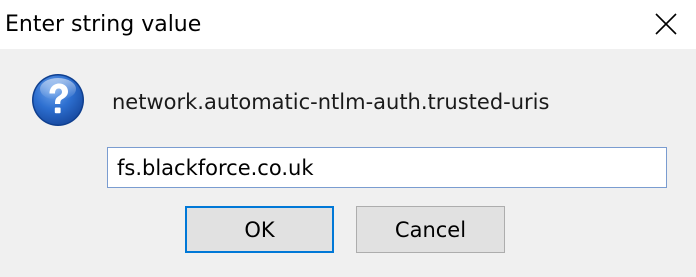  I want to click on window-title: Enter string value, so click(103, 24).